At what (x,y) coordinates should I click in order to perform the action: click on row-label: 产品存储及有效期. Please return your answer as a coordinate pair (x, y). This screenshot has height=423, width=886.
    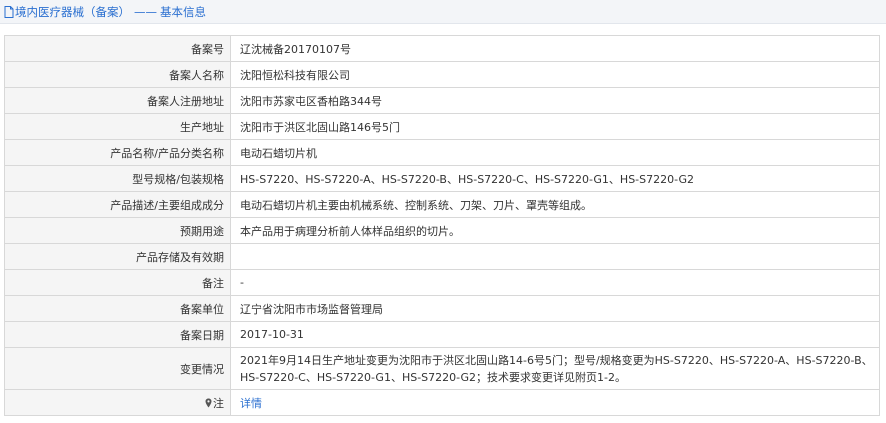
    Looking at the image, I should click on (117, 256).